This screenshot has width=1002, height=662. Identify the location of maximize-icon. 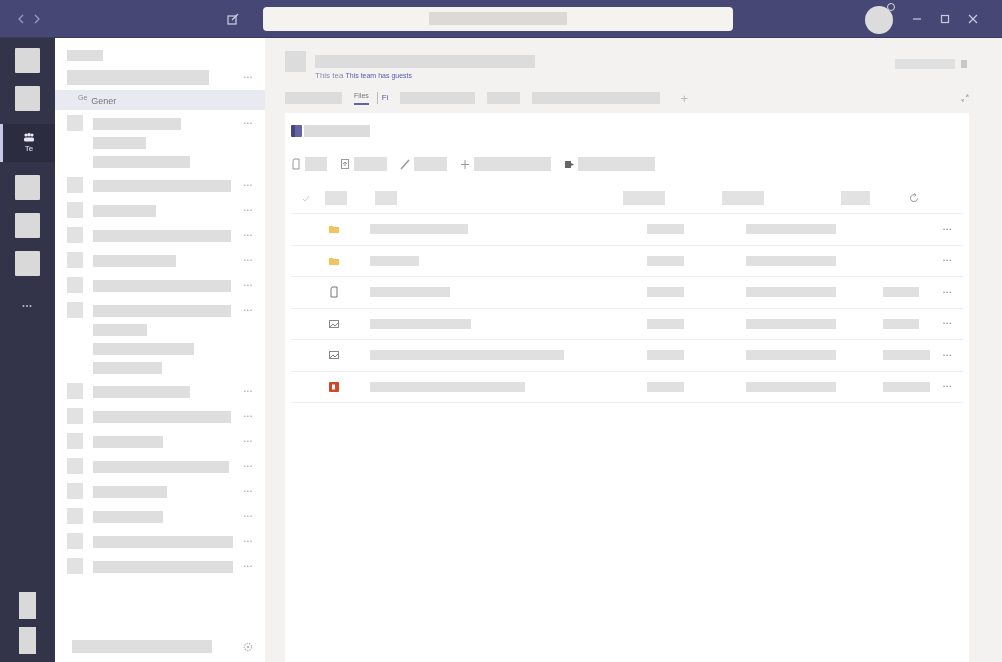
(945, 18).